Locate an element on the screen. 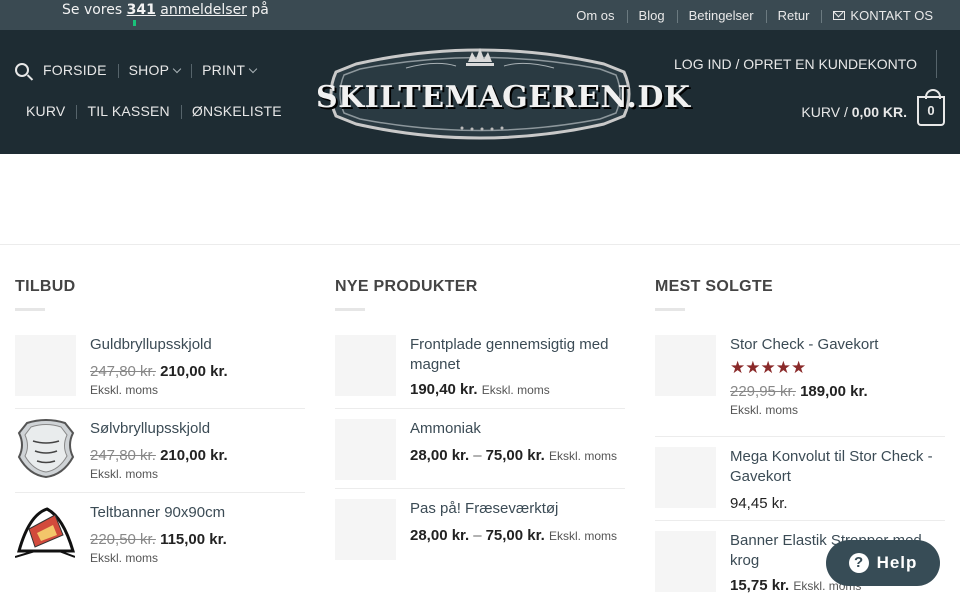  login-link: LOG IND / OPRET EN KUNDEKONTO is located at coordinates (795, 64).